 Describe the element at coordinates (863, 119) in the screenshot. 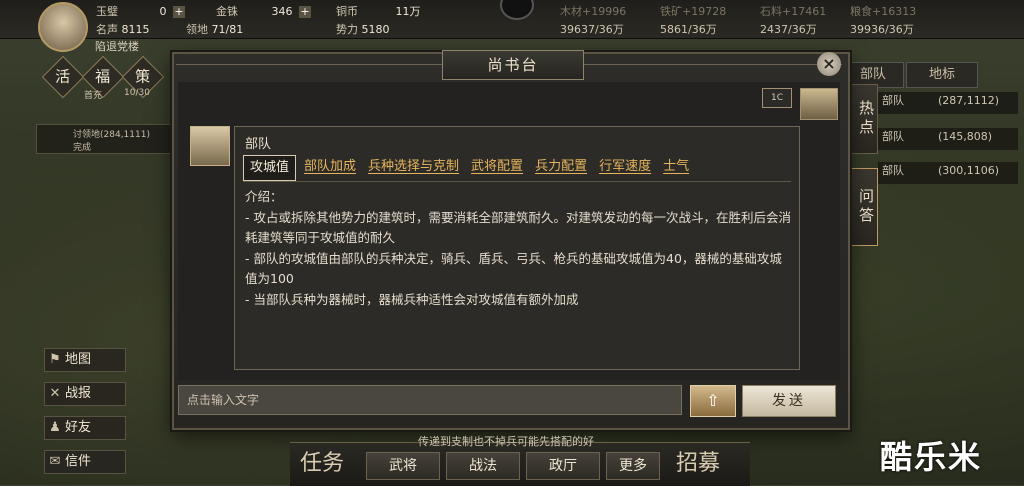

I see `tab-hotspot: 热点` at that location.